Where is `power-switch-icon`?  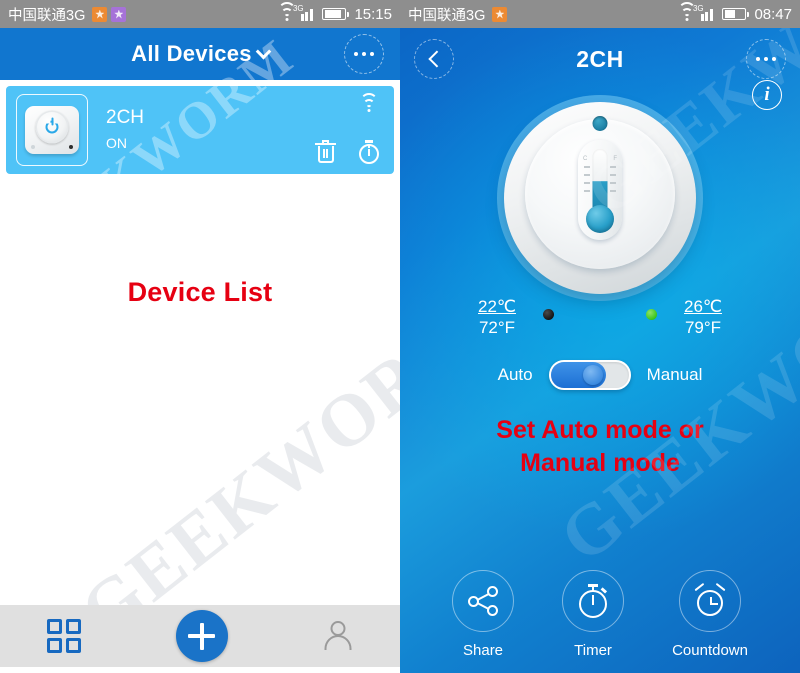 power-switch-icon is located at coordinates (52, 130).